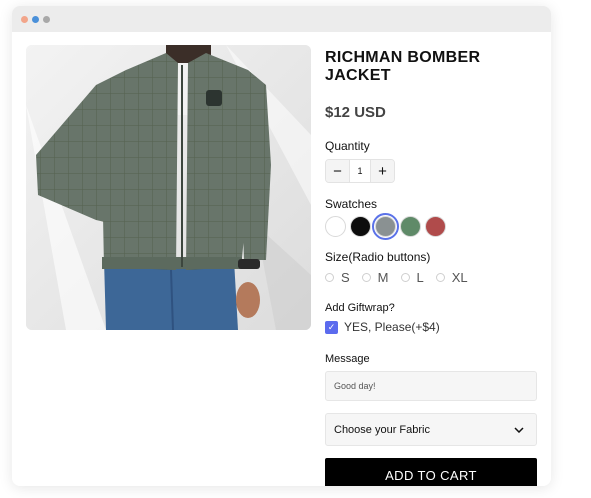 The image size is (591, 498). What do you see at coordinates (347, 146) in the screenshot?
I see `quantity-label: Quantity` at bounding box center [347, 146].